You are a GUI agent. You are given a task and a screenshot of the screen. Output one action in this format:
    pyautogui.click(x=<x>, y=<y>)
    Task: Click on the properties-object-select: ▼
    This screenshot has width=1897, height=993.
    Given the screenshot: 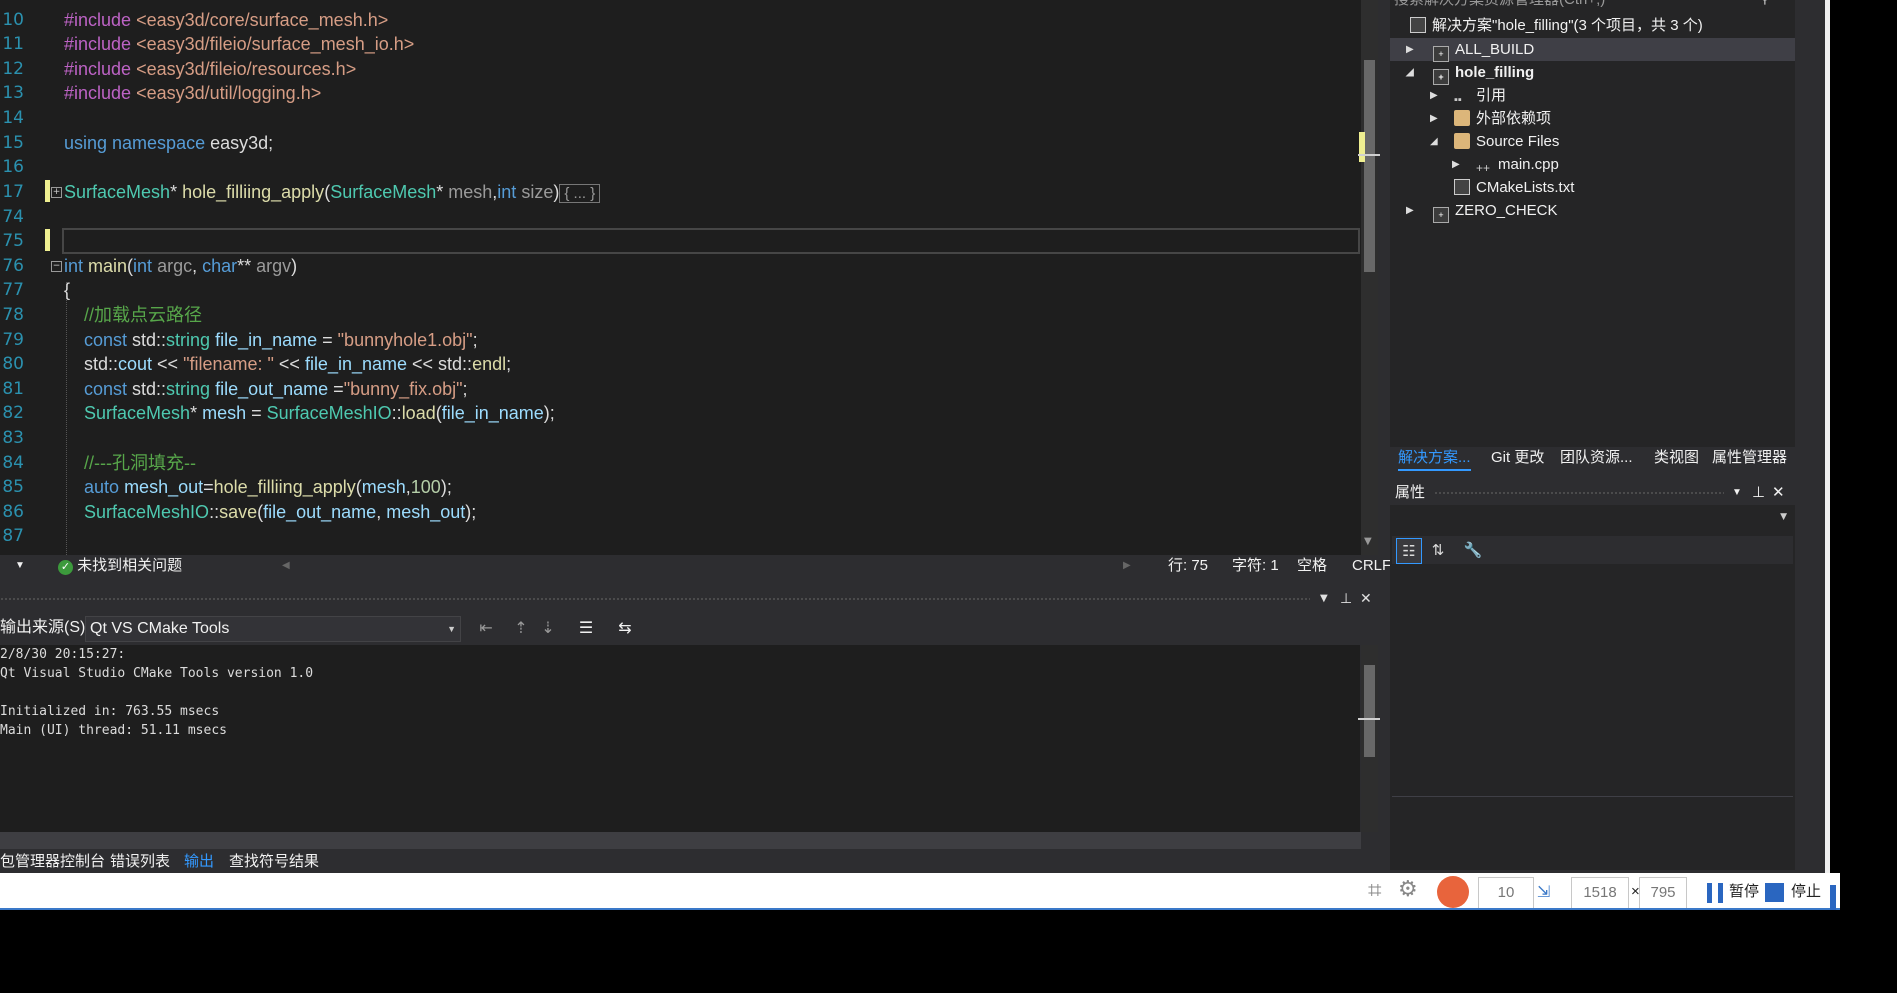 What is the action you would take?
    pyautogui.click(x=1592, y=519)
    